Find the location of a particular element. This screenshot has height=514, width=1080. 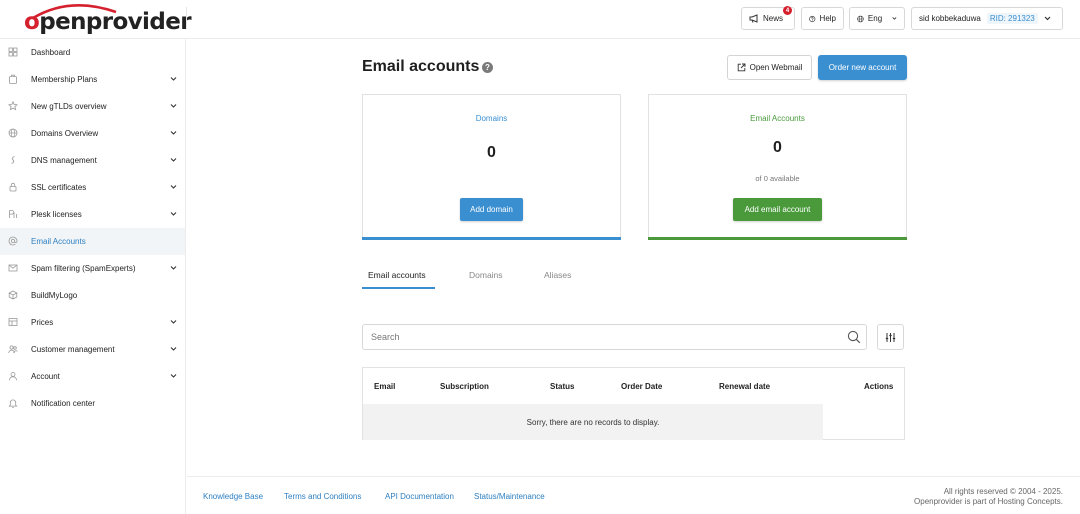

news-button: News 4 is located at coordinates (768, 18).